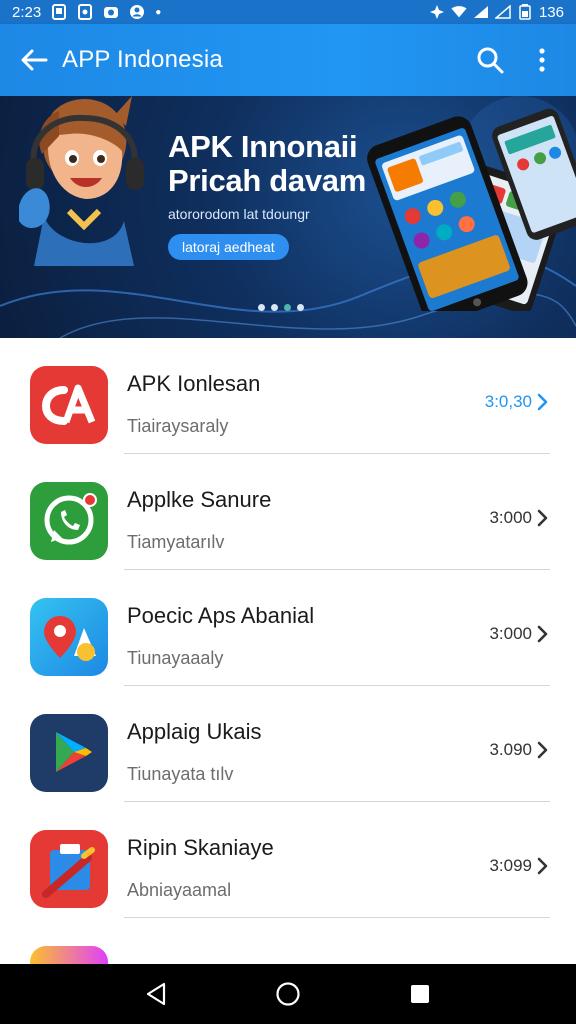 The image size is (576, 1024). I want to click on brush-tool-icon, so click(69, 869).